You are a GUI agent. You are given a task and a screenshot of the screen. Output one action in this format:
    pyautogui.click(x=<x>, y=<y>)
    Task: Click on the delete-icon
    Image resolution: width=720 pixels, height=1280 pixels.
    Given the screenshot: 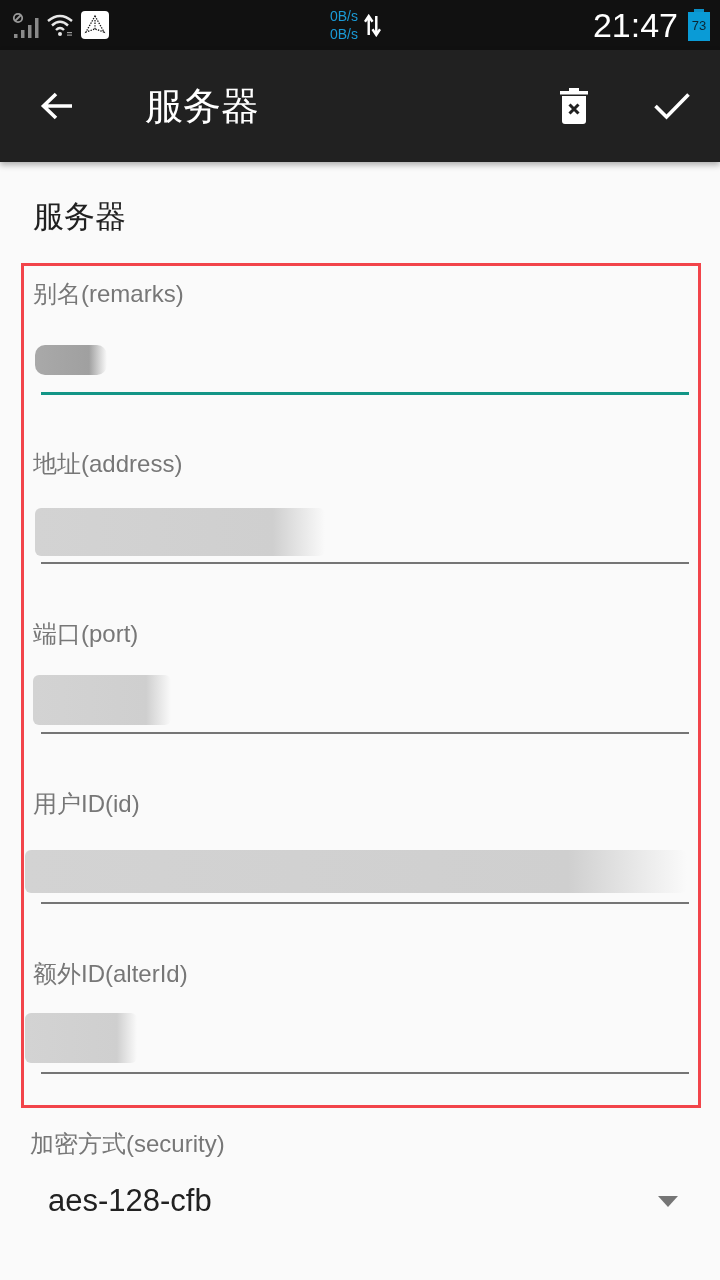 What is the action you would take?
    pyautogui.click(x=574, y=106)
    